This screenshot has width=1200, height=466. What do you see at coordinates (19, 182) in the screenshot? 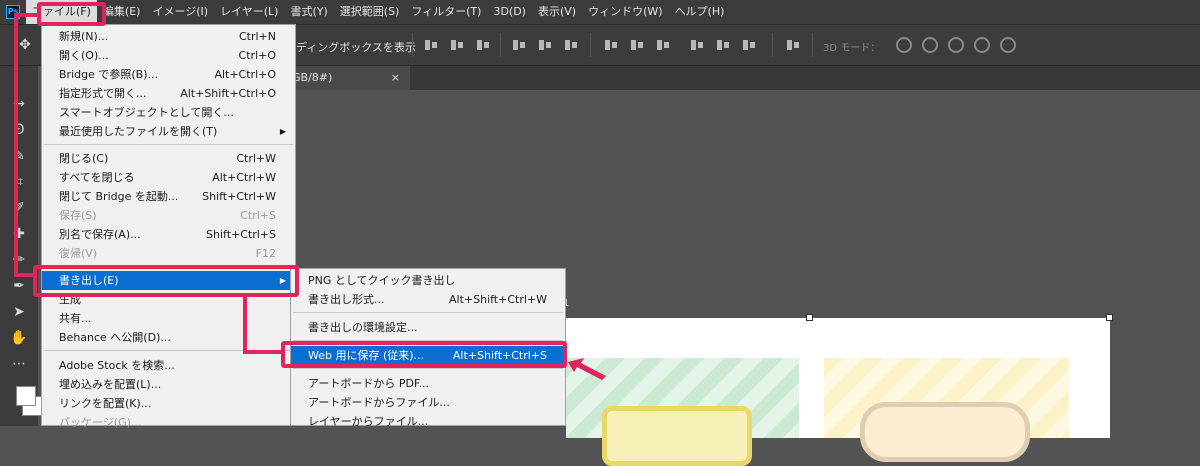
I see `crop-tool-icon: ⌗` at bounding box center [19, 182].